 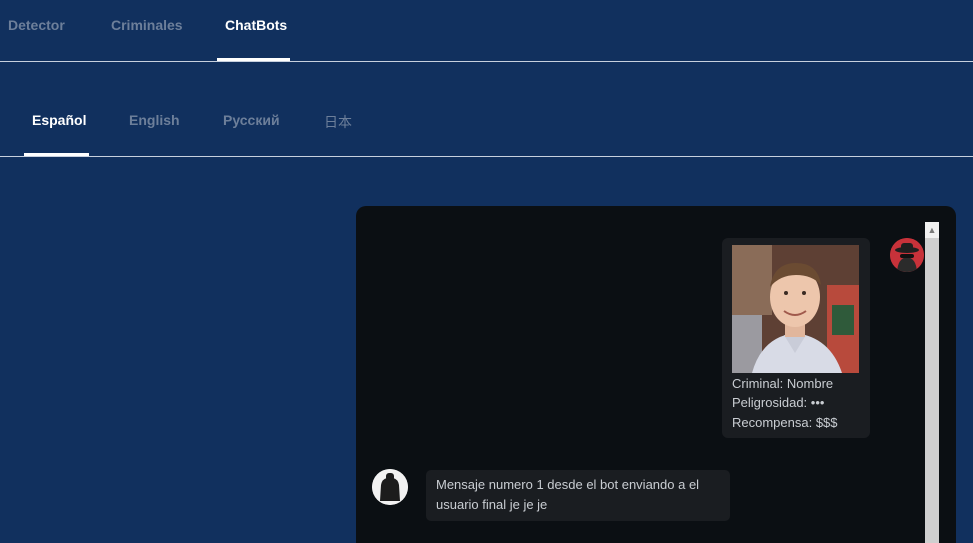 I want to click on tab-criminales: Criminales, so click(x=147, y=25).